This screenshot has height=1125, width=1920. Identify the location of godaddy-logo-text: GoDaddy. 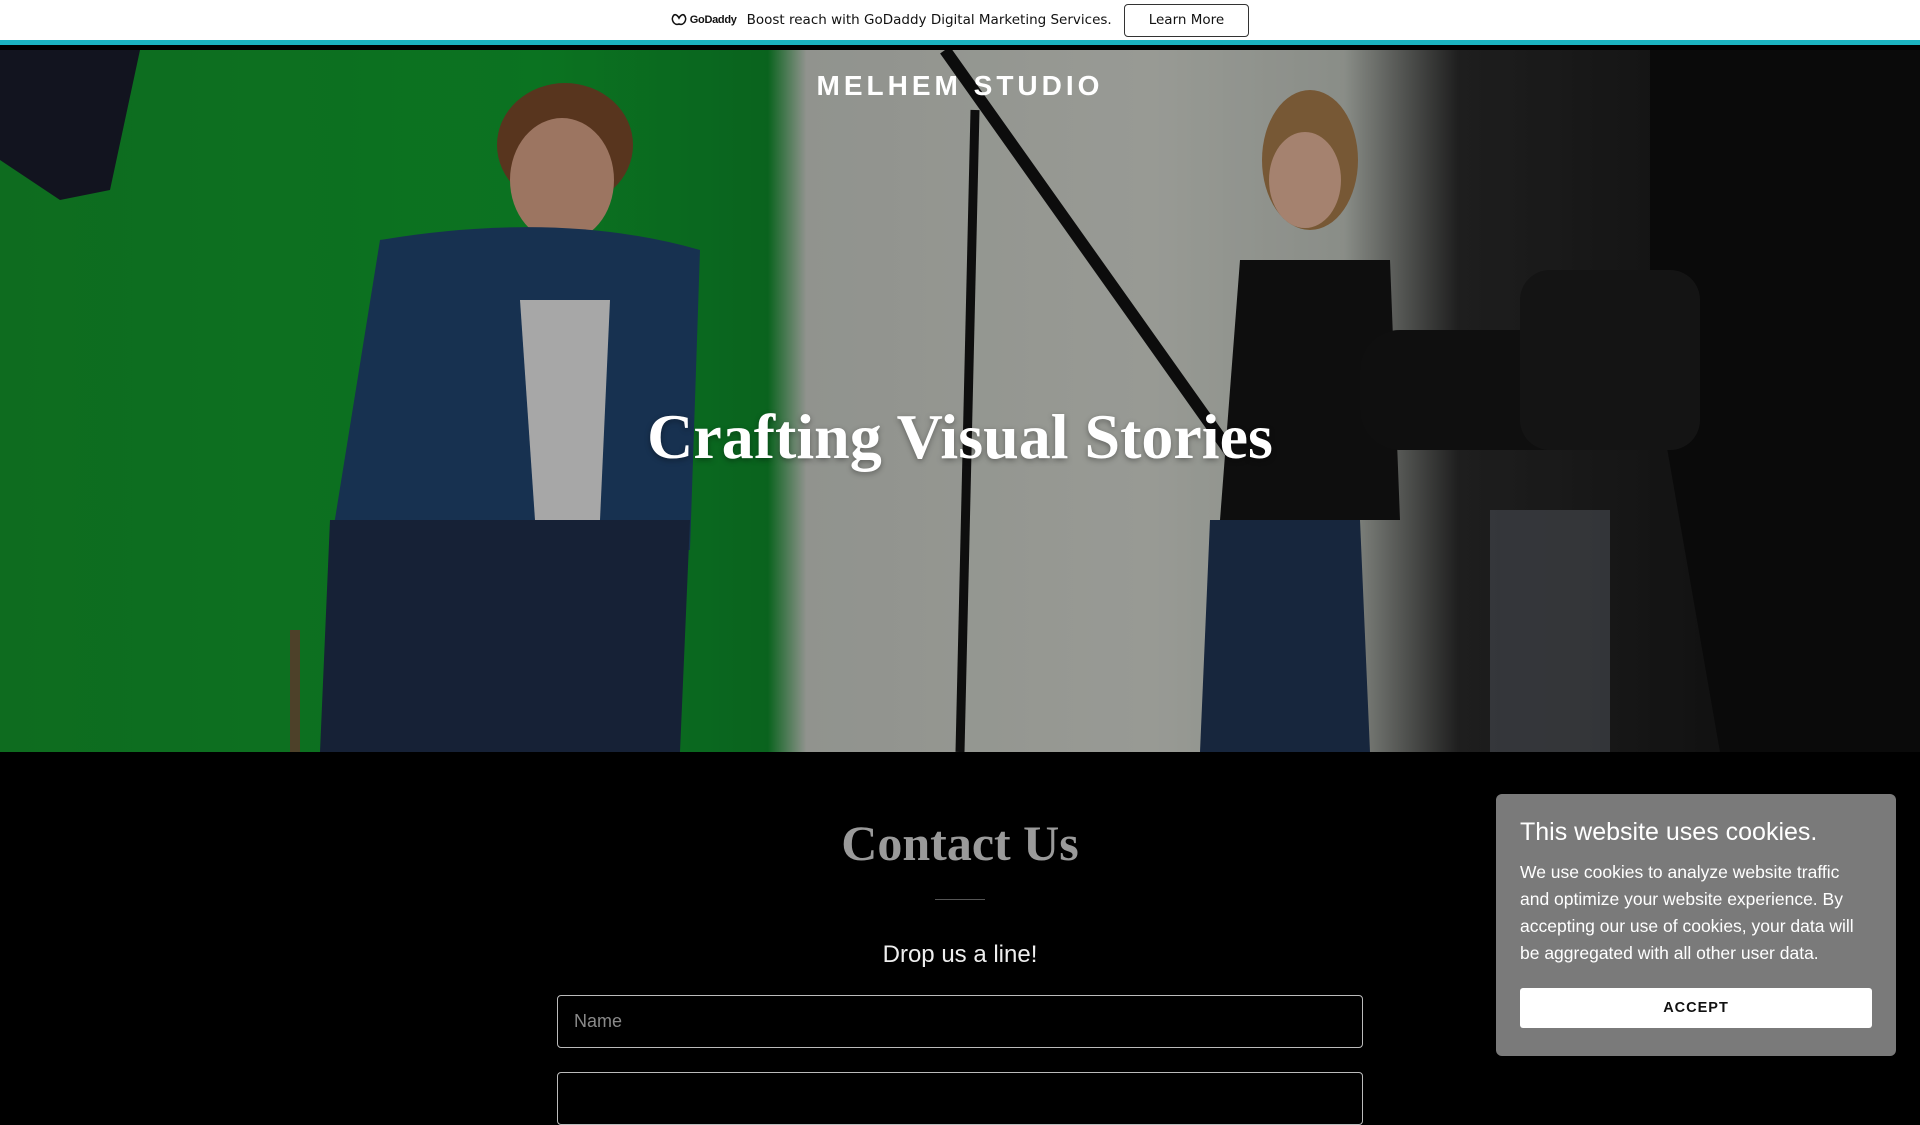
(713, 20).